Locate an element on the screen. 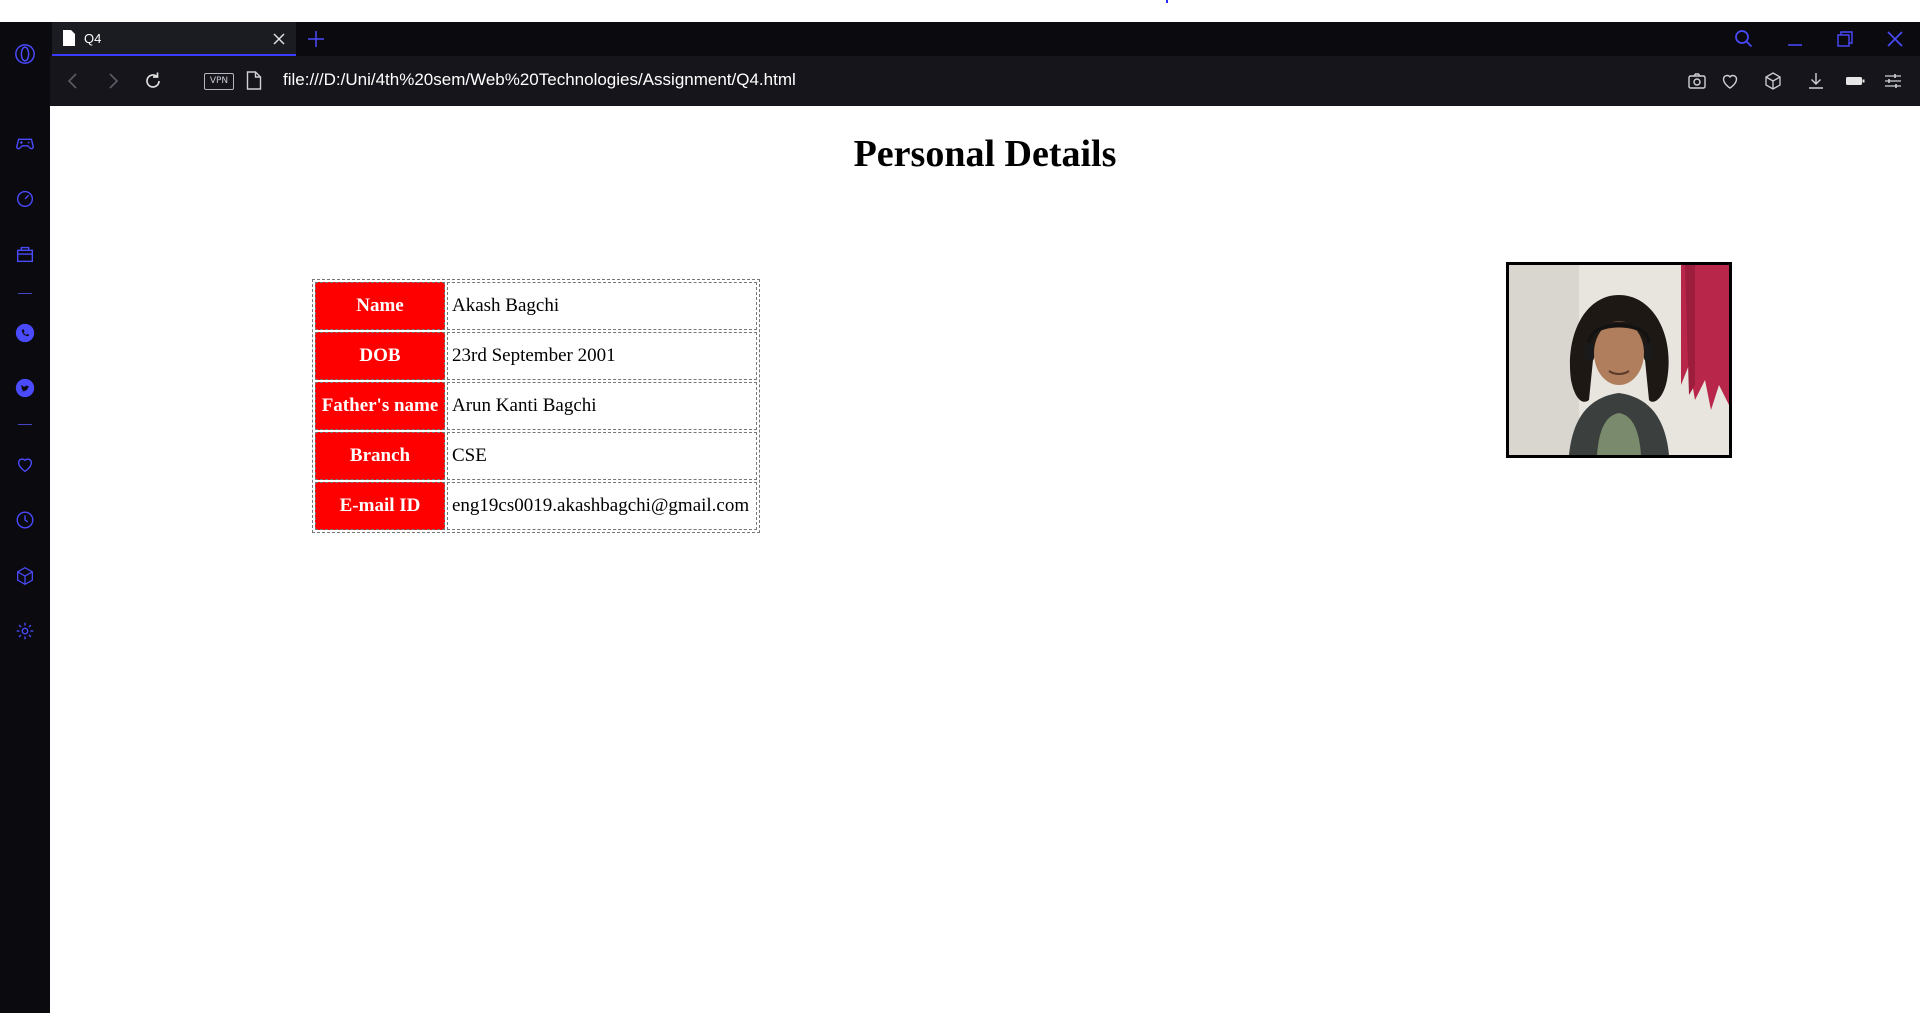 The image size is (1920, 1013). bookmark-heart-icon is located at coordinates (1730, 81).